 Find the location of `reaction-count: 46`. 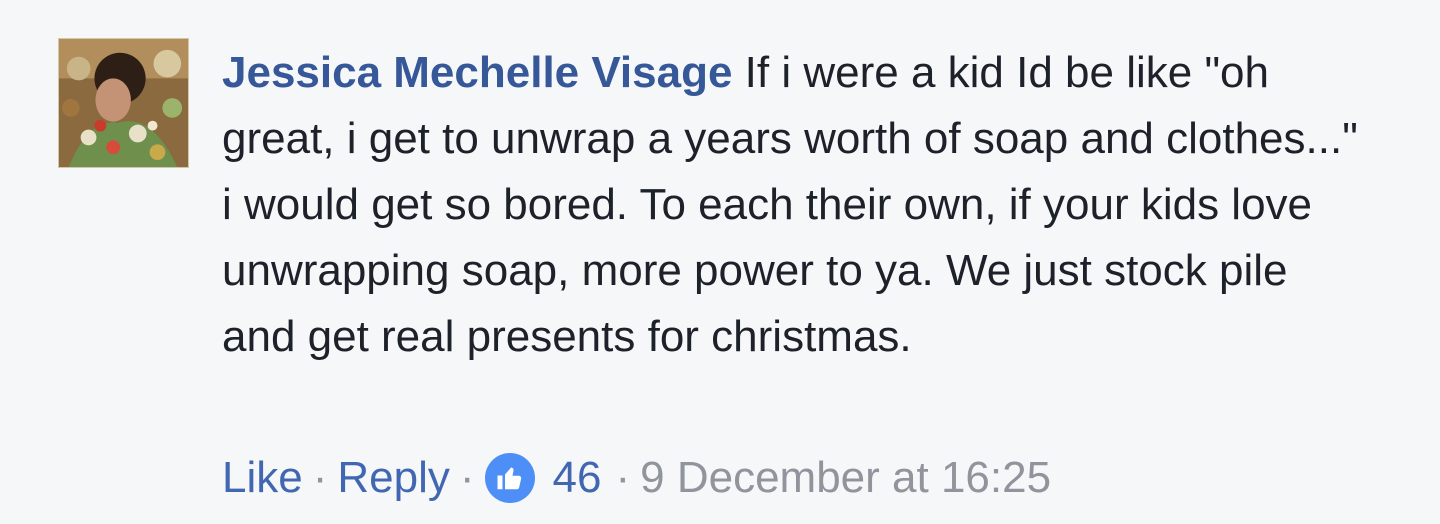

reaction-count: 46 is located at coordinates (577, 478).